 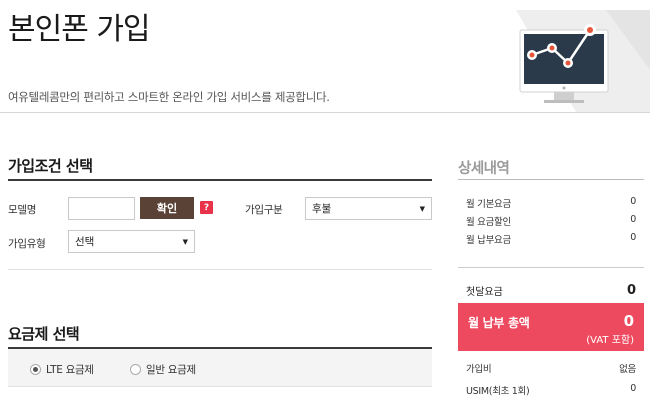 I want to click on plan-list-area, so click(x=220, y=393).